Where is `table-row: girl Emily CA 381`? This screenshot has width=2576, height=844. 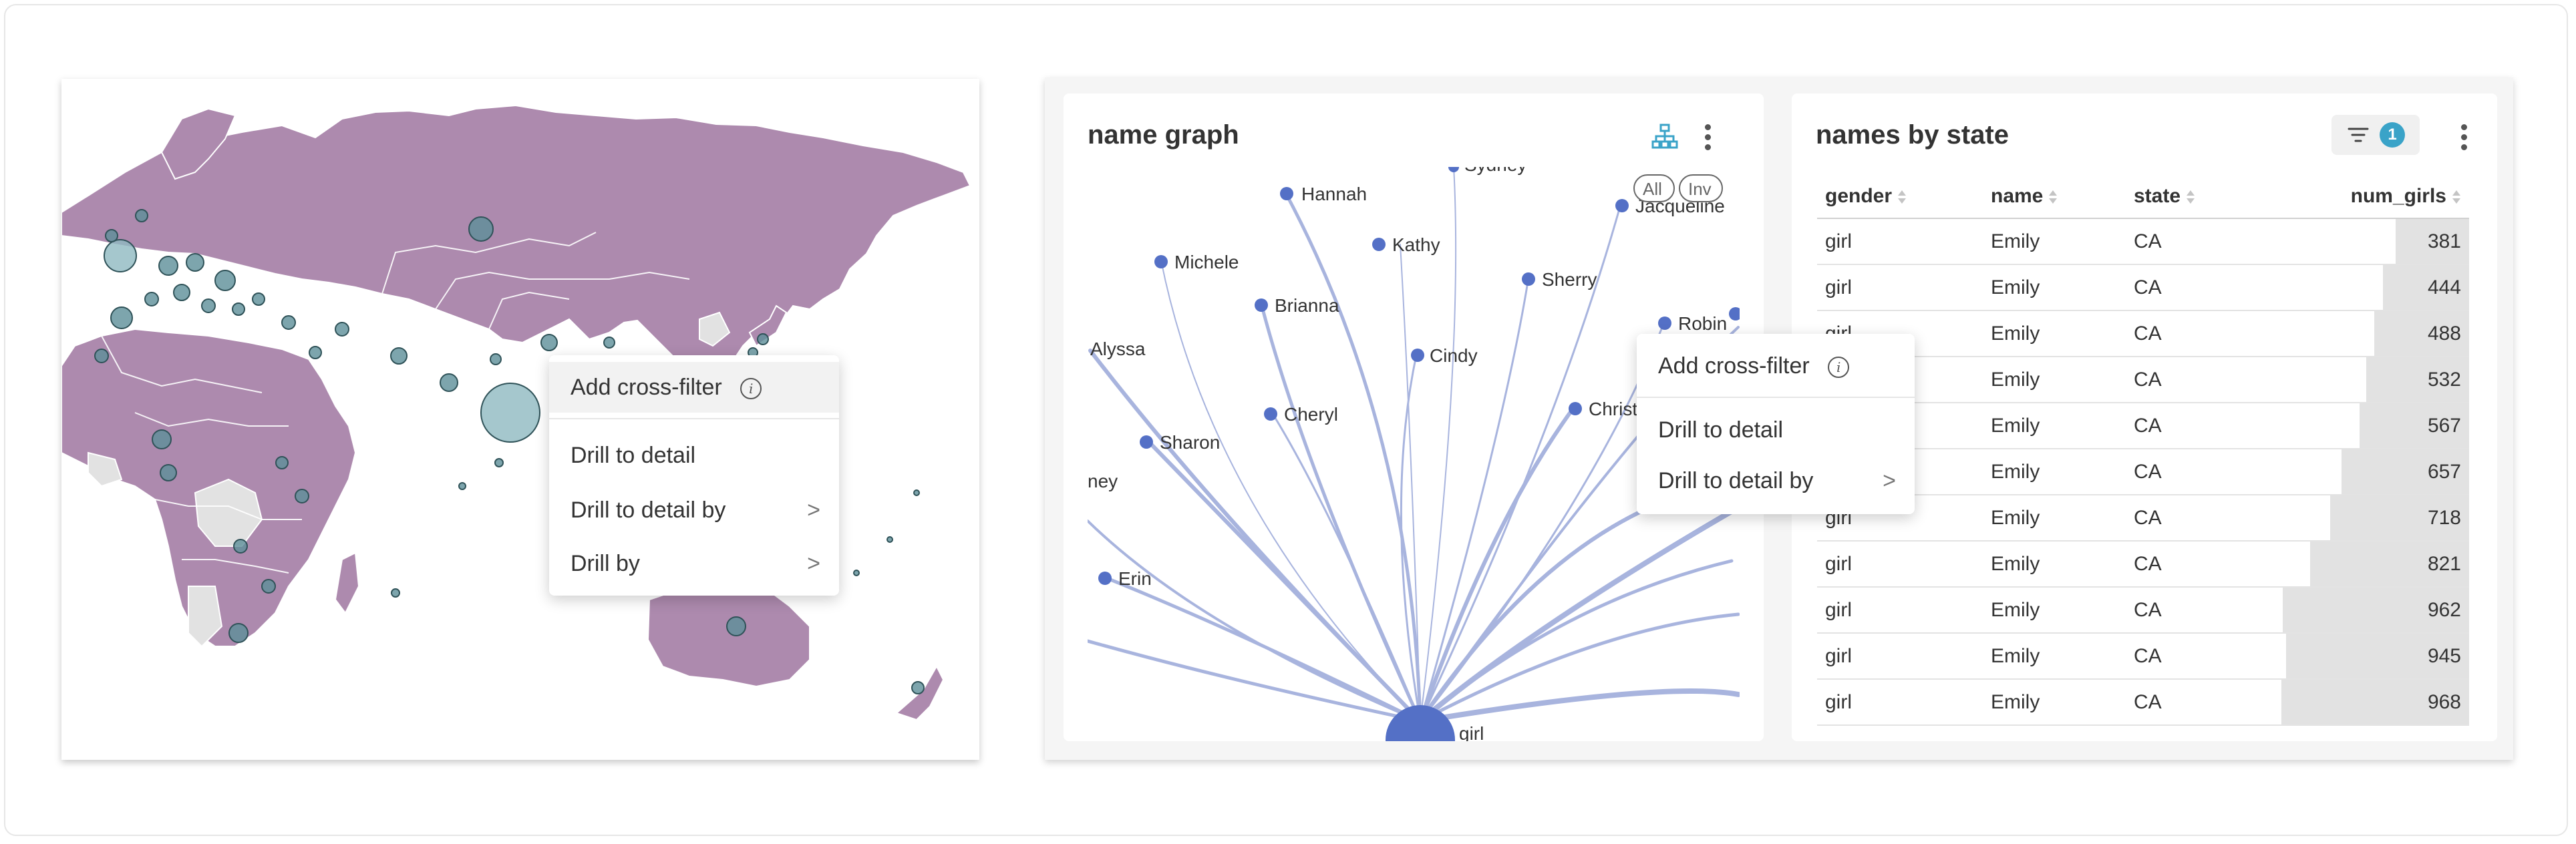 table-row: girl Emily CA 381 is located at coordinates (2143, 242).